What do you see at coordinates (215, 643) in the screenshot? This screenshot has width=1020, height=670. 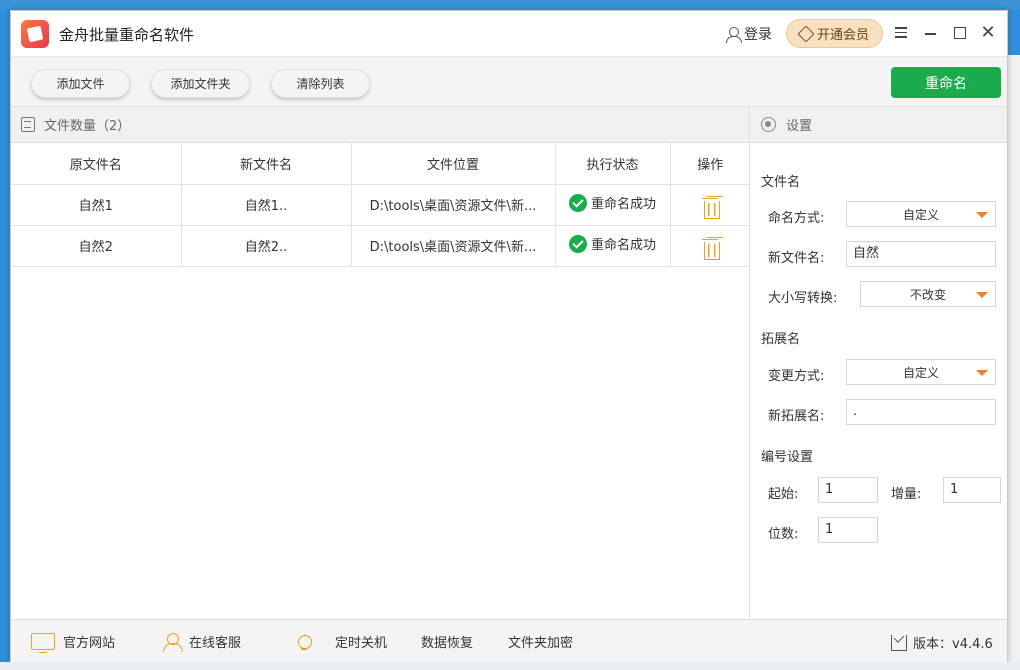 I see `service-label: 在线客服` at bounding box center [215, 643].